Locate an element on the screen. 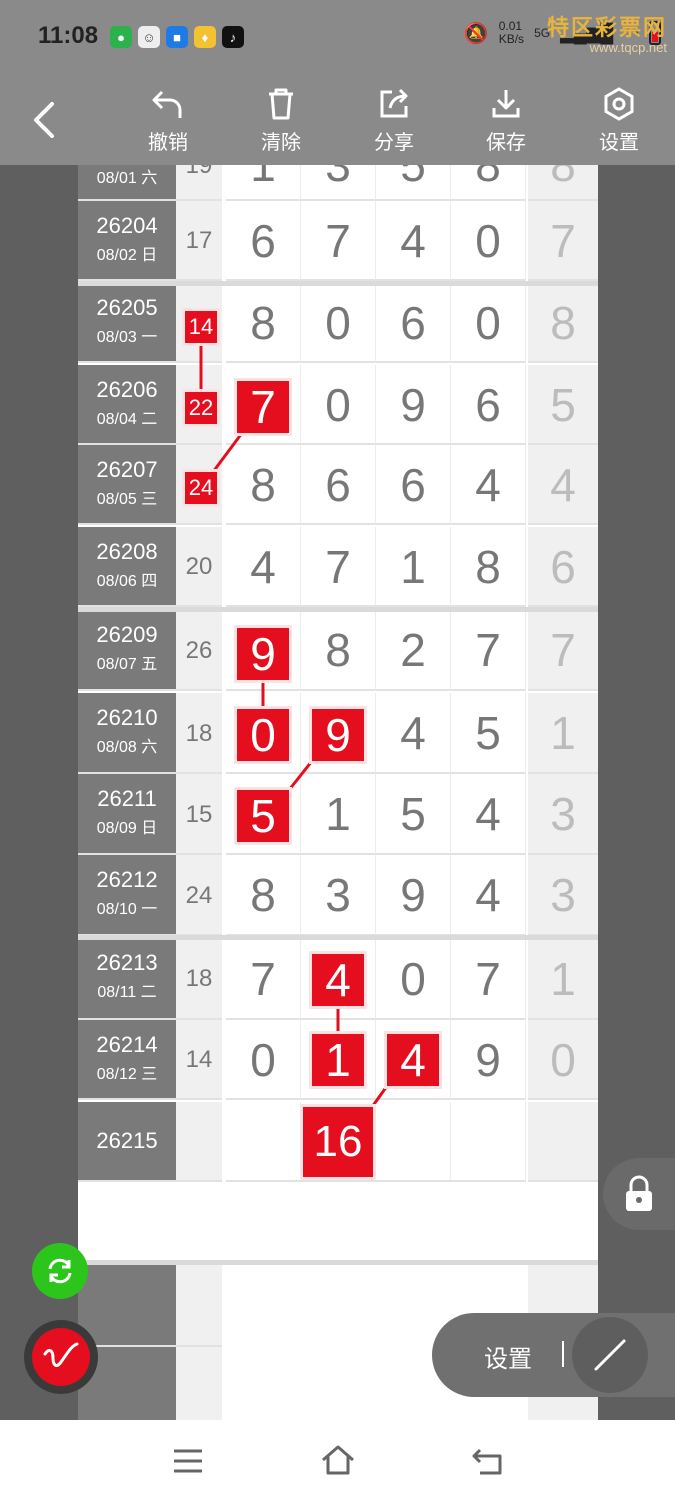 This screenshot has height=1500, width=675. highlight-mark: 0 is located at coordinates (263, 735).